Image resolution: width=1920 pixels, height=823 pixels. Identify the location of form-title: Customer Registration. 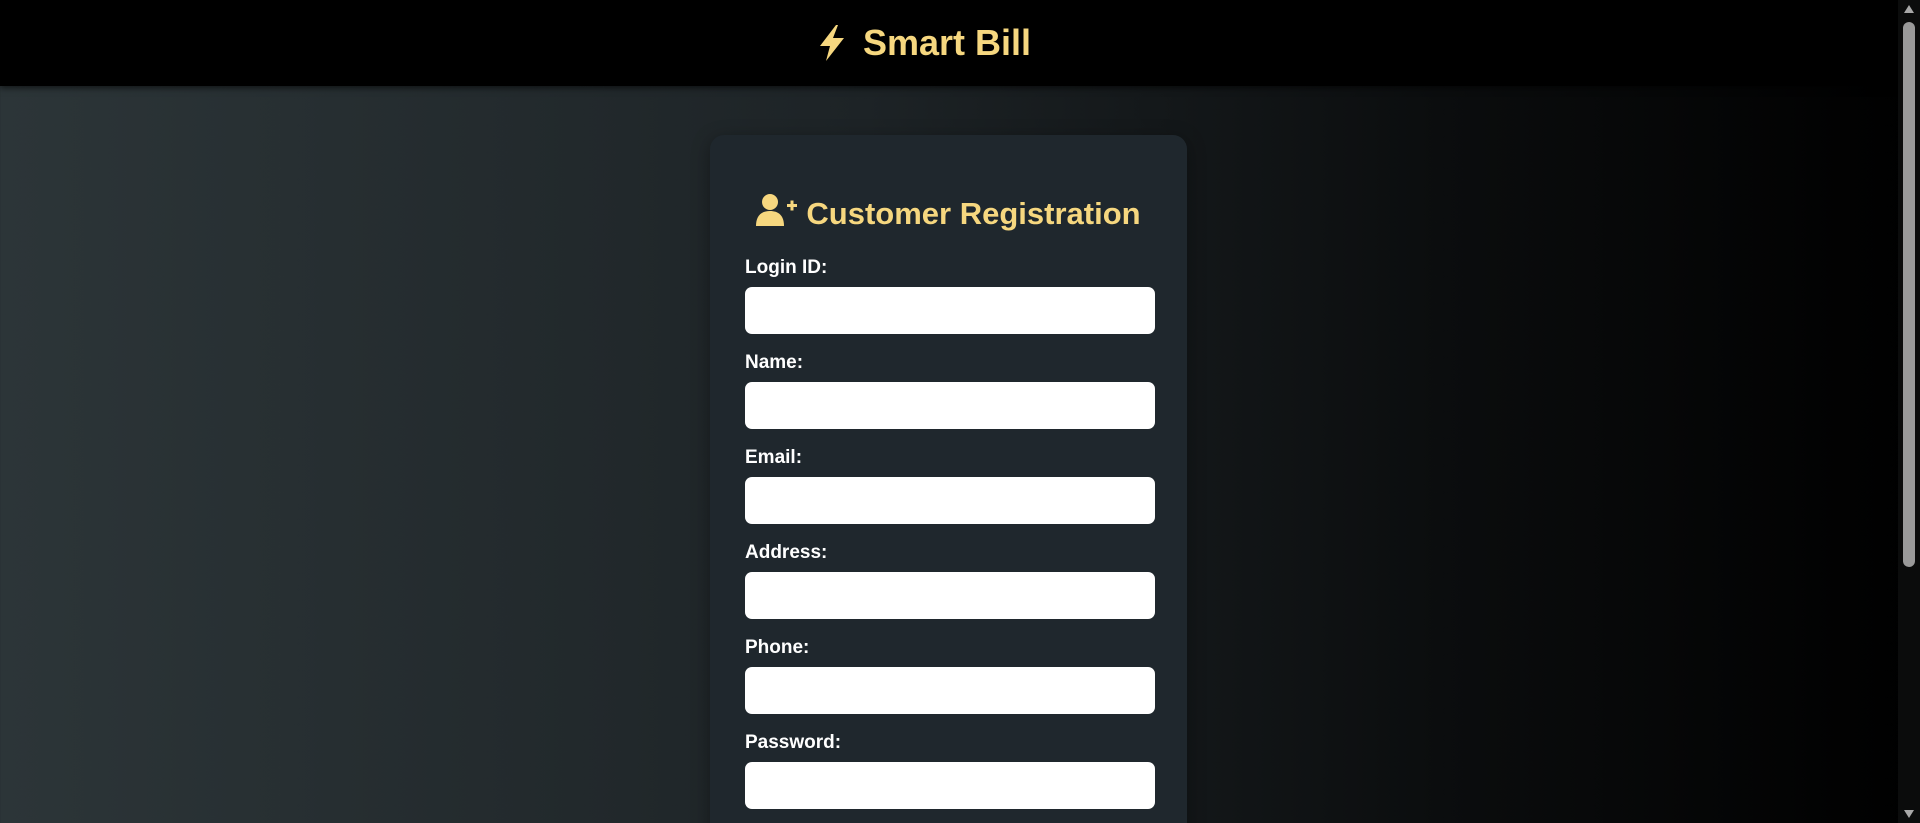
(948, 214).